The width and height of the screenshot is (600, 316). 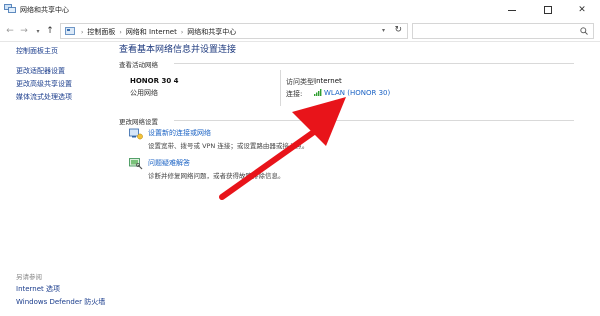 What do you see at coordinates (44, 97) in the screenshot?
I see `media-streaming-options-link: 媒体流式处理选项` at bounding box center [44, 97].